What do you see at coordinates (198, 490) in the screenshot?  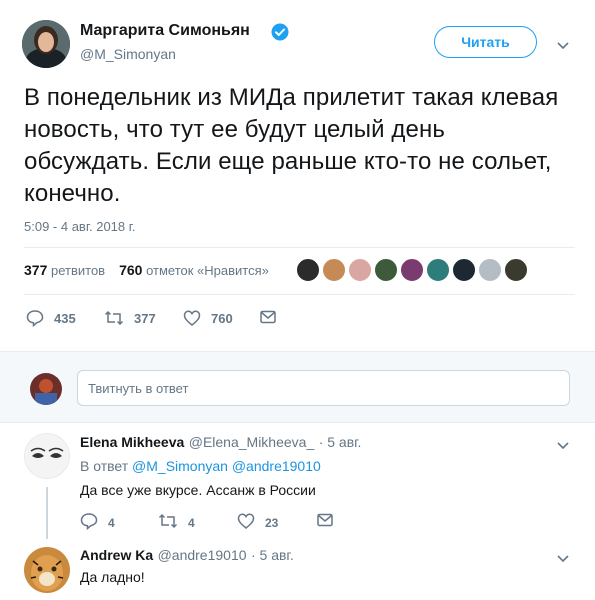 I see `reply-text: Да все уже вкурсе. Ассанж в России` at bounding box center [198, 490].